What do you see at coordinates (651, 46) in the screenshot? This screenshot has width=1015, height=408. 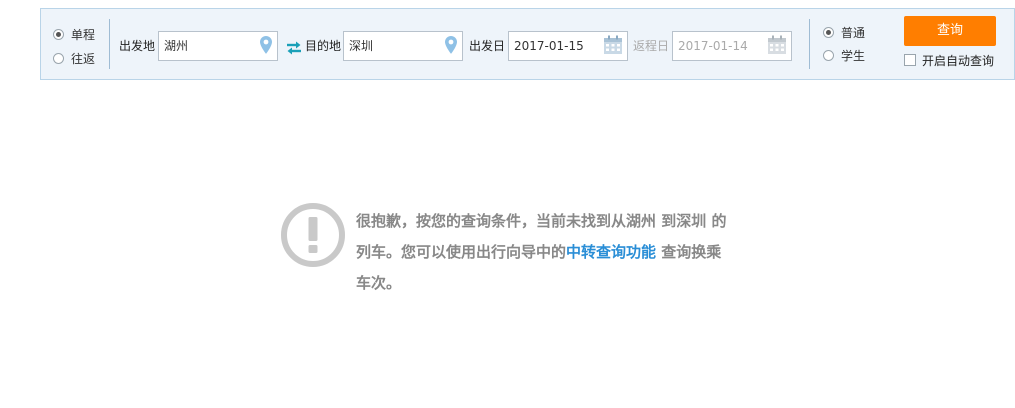 I see `return-date-label: 返程日` at bounding box center [651, 46].